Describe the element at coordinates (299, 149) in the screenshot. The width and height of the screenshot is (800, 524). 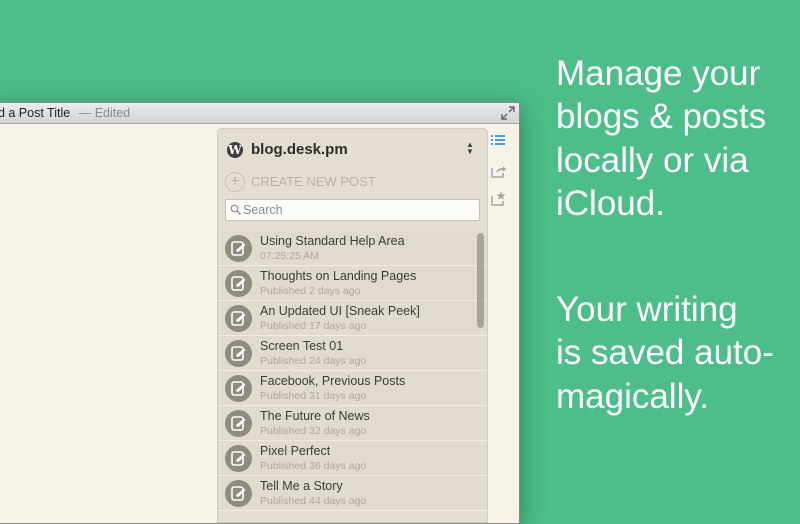
I see `blog-name: blog.desk.pm` at that location.